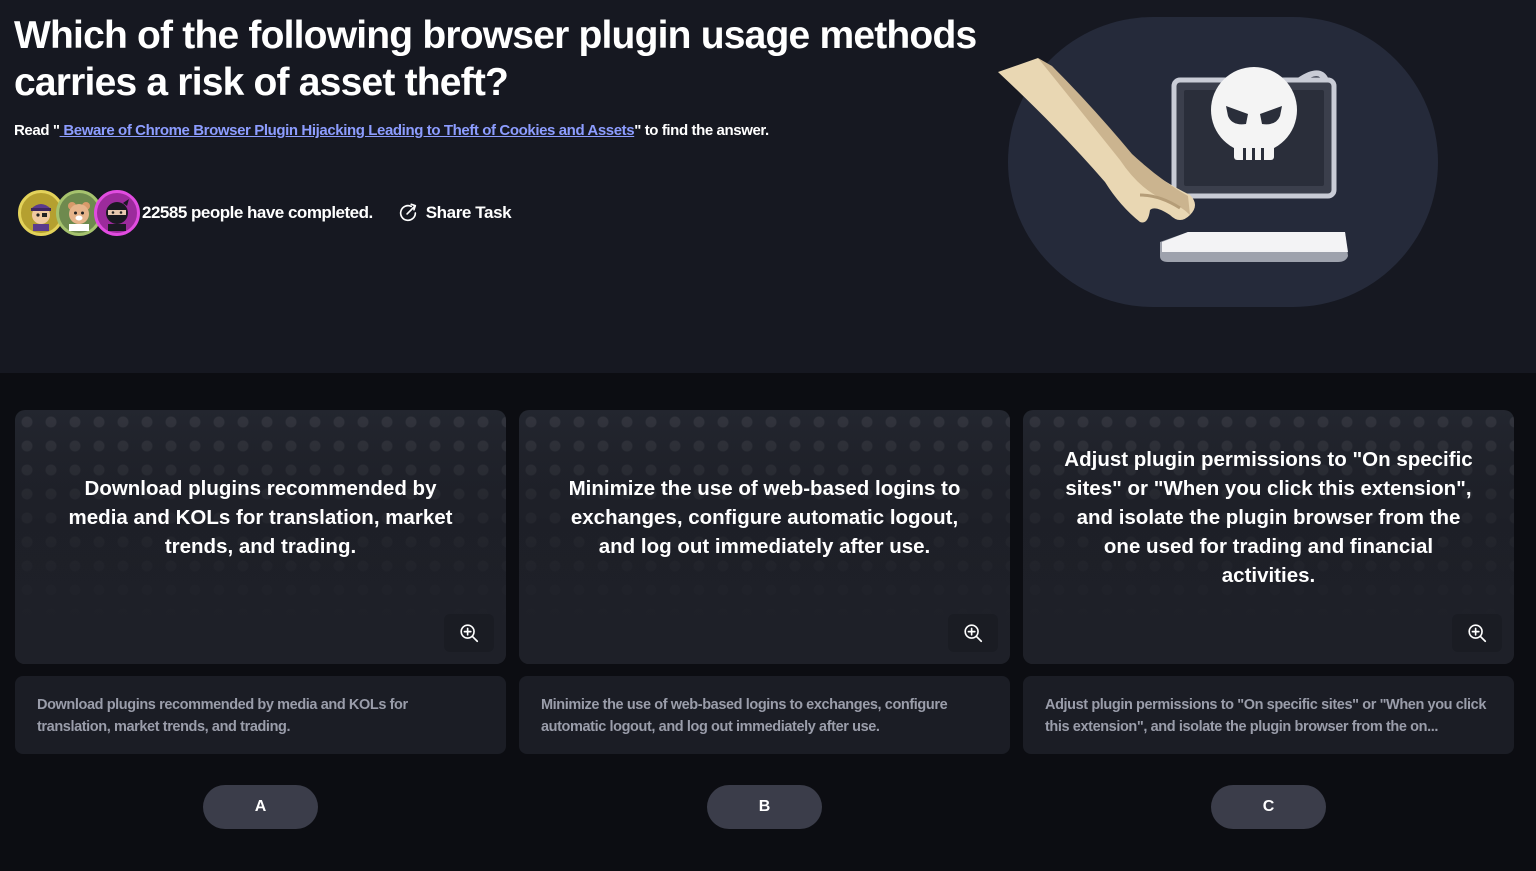 The width and height of the screenshot is (1536, 871). I want to click on read-suffix: " to find the answer., so click(701, 130).